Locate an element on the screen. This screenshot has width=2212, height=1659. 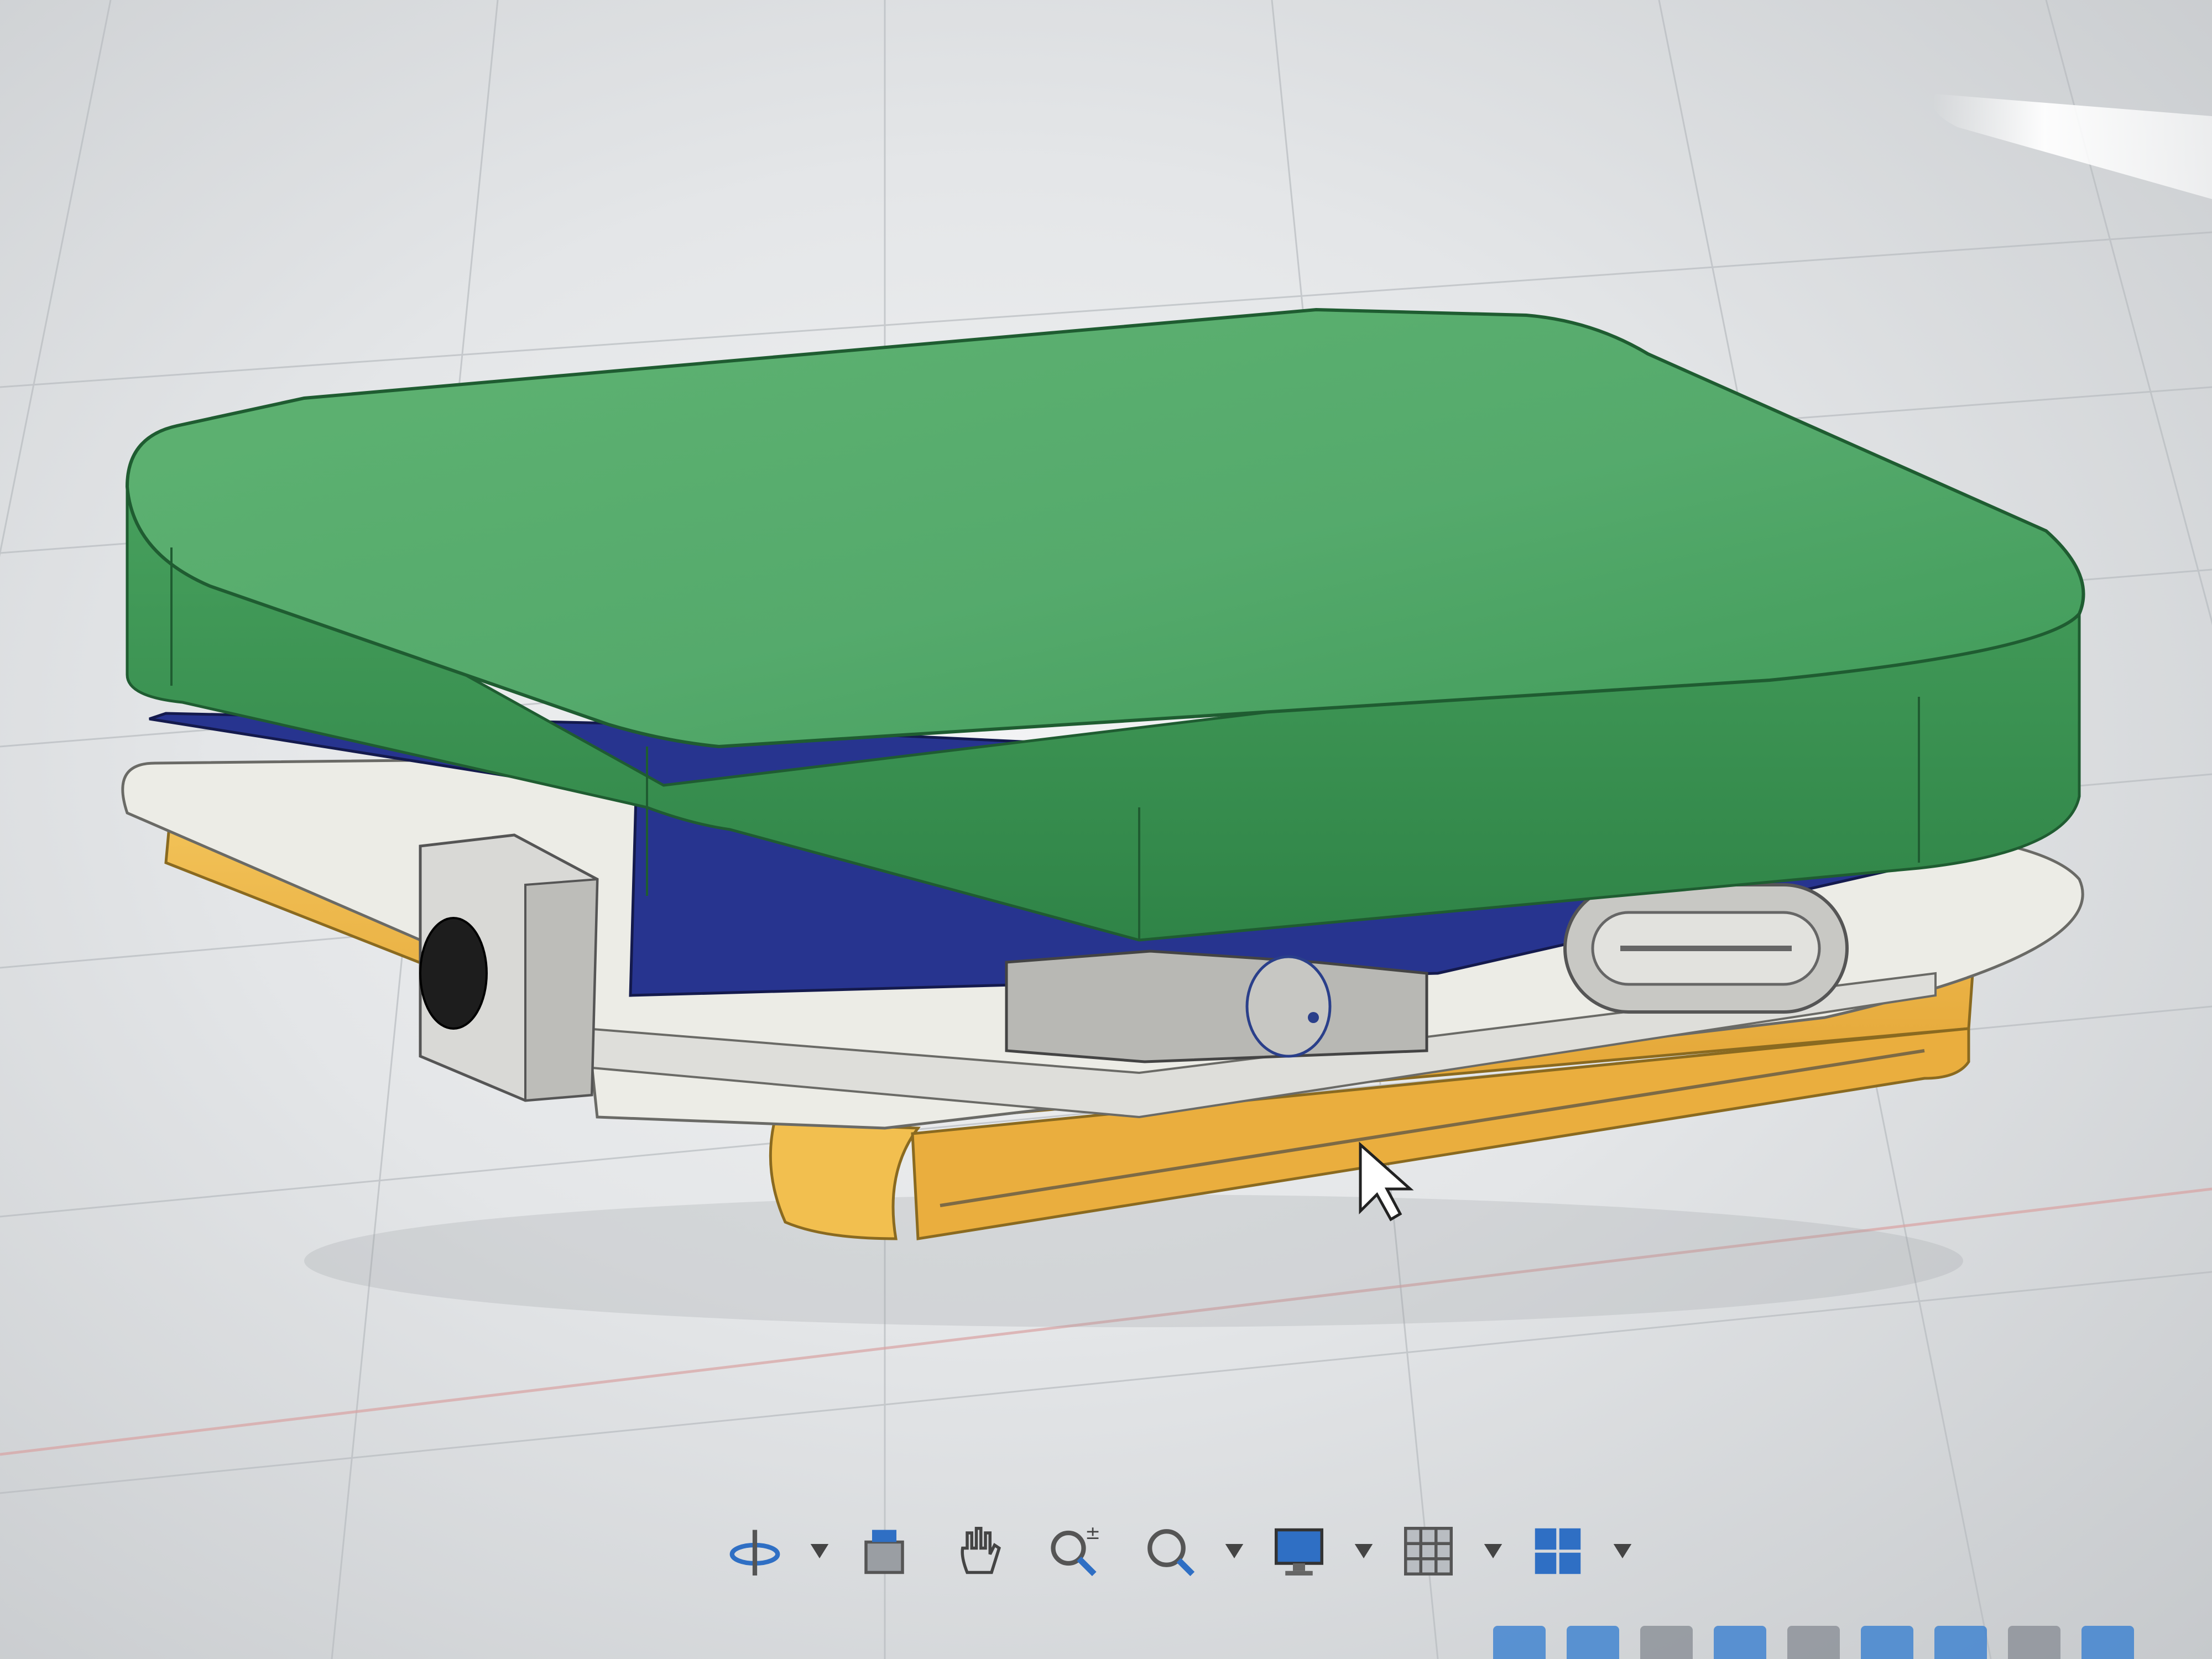
look-at-button is located at coordinates (885, 1551).